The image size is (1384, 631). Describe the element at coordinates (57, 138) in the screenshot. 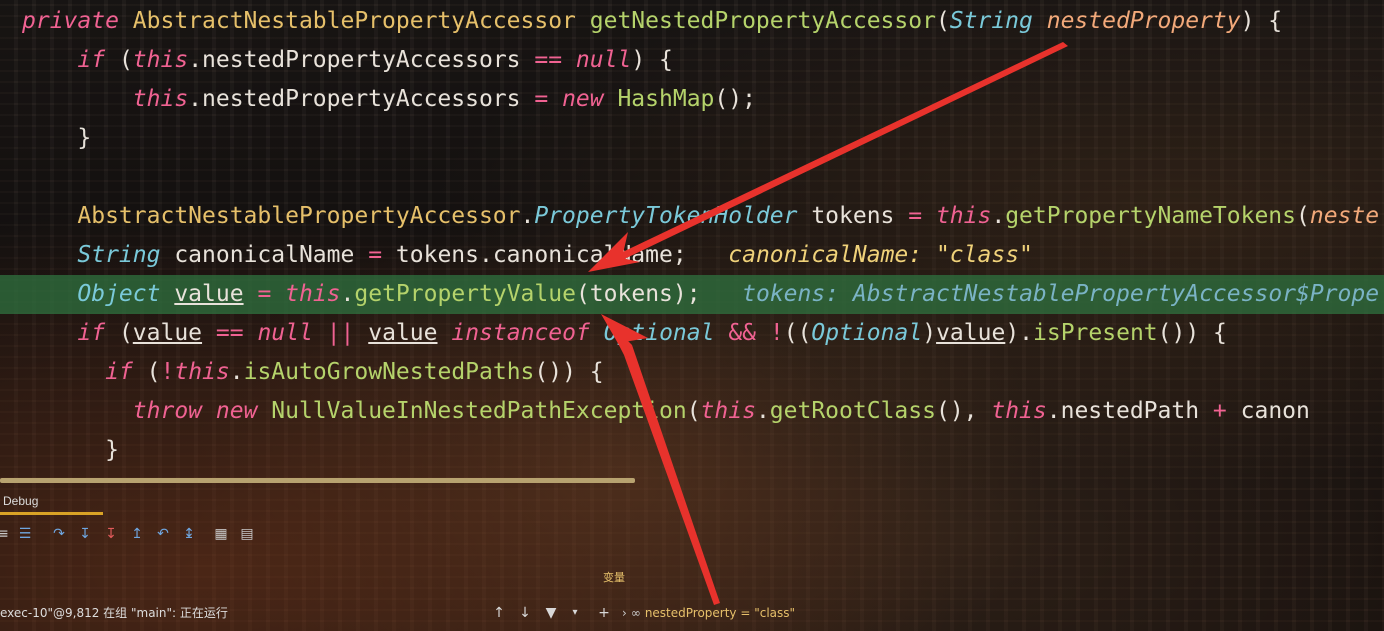

I see `code-token: }` at that location.